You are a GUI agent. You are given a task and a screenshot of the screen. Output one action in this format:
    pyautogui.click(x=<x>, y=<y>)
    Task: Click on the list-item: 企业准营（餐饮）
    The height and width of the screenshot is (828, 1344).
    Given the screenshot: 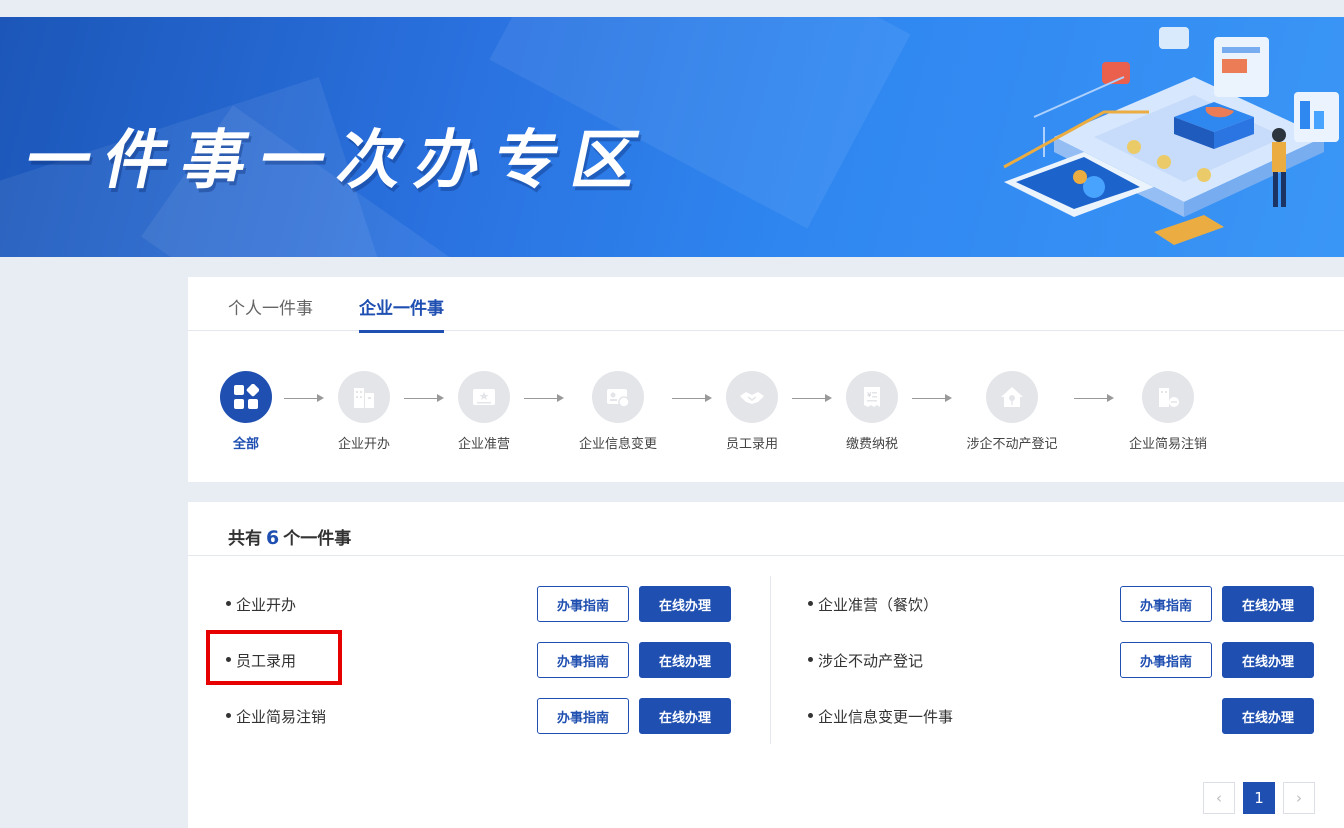 What is the action you would take?
    pyautogui.click(x=873, y=604)
    